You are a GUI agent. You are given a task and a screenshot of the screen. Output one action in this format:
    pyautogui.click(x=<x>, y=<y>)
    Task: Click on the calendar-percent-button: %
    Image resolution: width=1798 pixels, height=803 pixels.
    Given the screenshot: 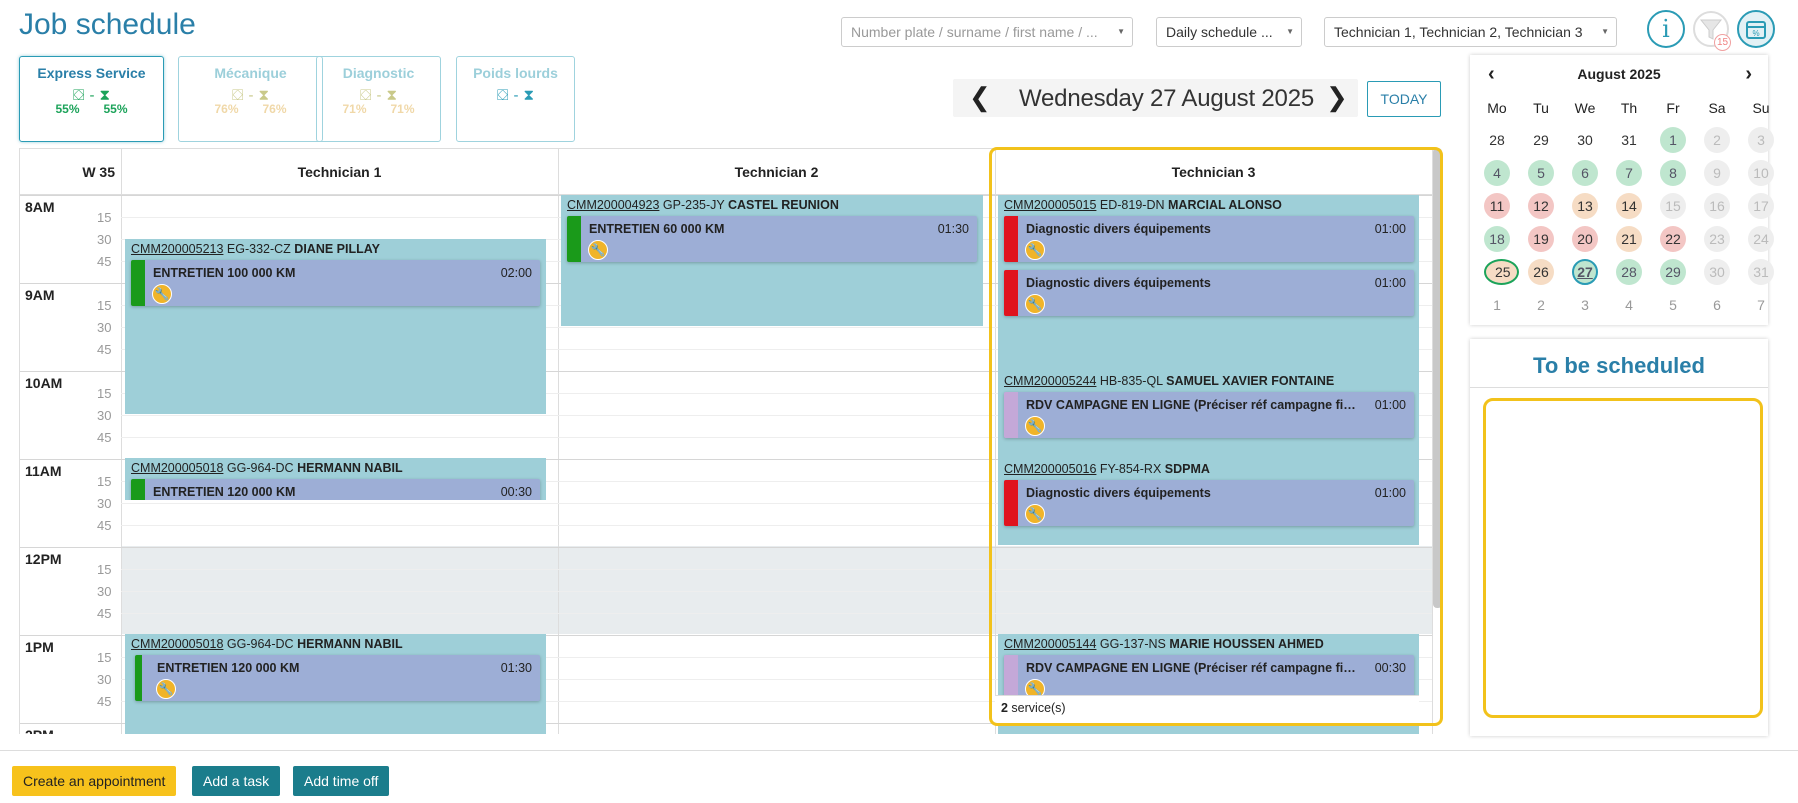 What is the action you would take?
    pyautogui.click(x=1756, y=29)
    